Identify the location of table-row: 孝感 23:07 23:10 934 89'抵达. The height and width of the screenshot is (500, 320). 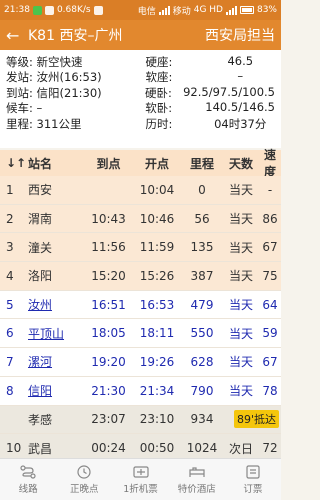
(140, 420).